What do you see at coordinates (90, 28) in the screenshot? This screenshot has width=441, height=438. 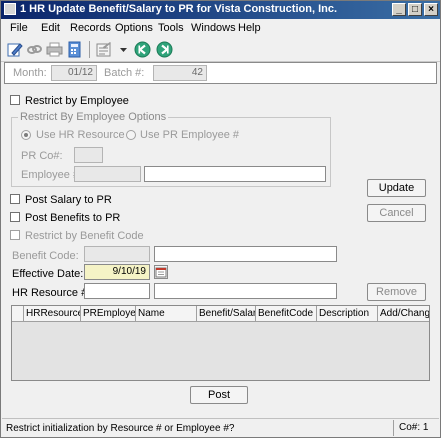 I see `menu-records: Records` at bounding box center [90, 28].